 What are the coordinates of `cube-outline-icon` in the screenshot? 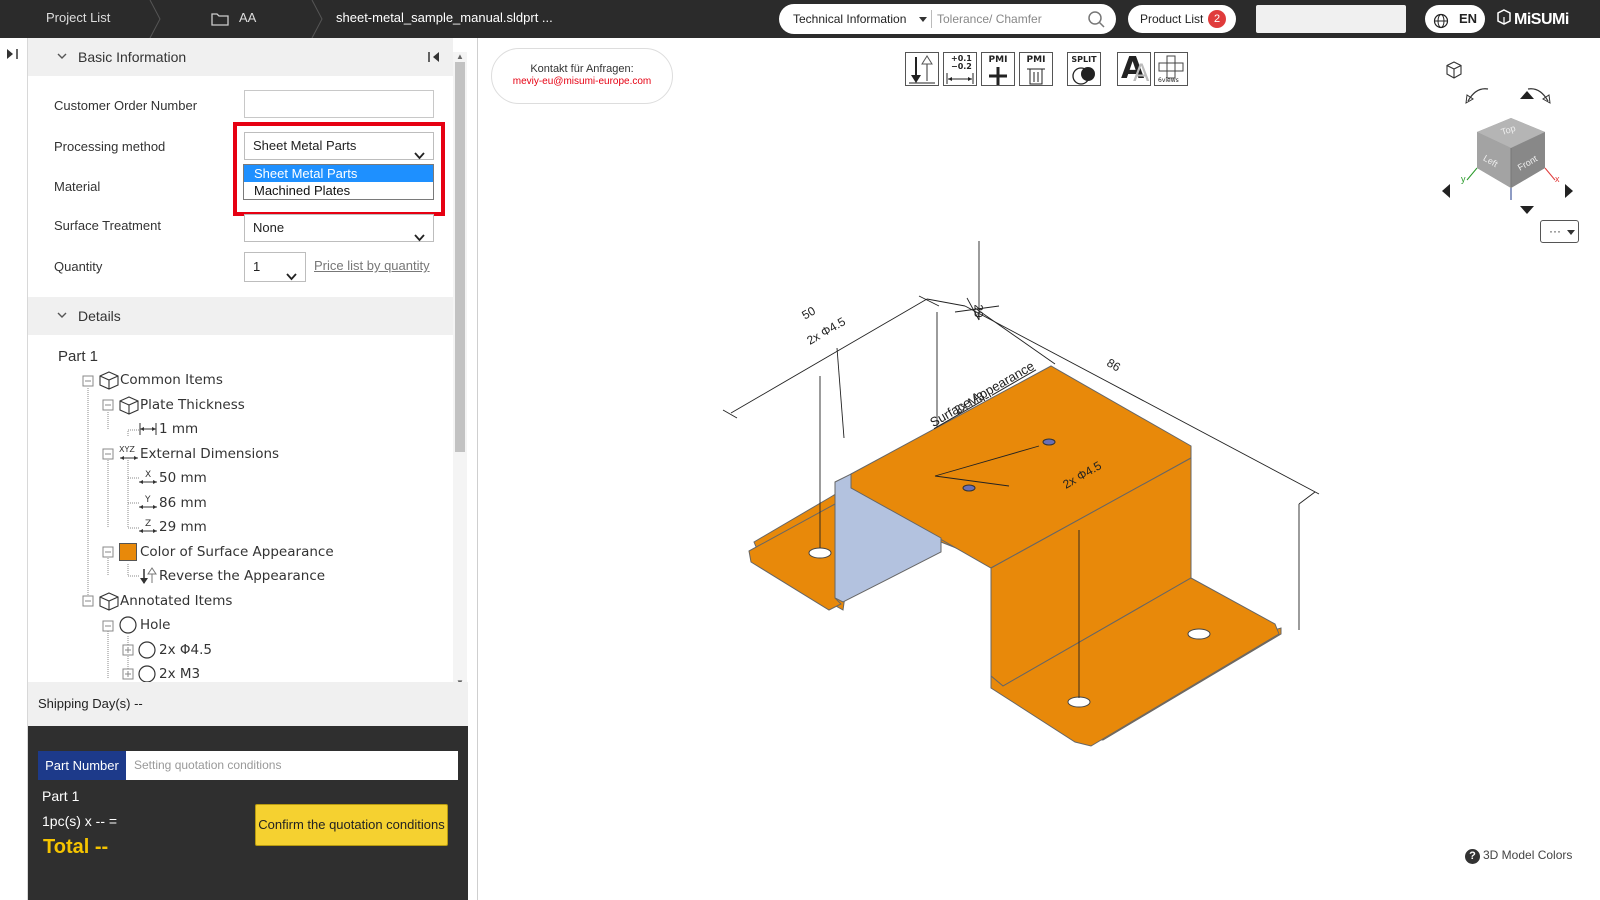 It's located at (1454, 71).